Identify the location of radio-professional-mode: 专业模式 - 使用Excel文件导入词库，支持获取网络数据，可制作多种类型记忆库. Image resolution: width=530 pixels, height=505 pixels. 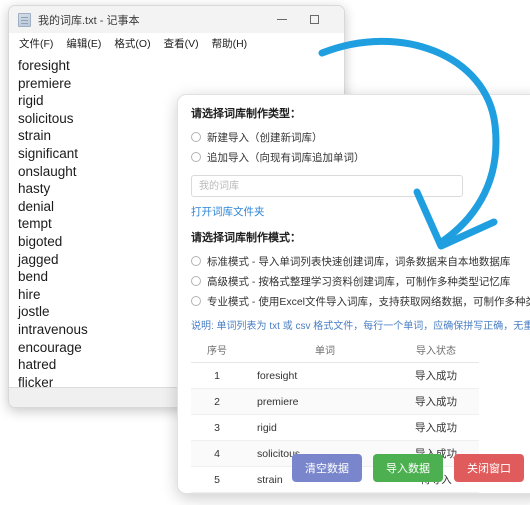
(360, 301).